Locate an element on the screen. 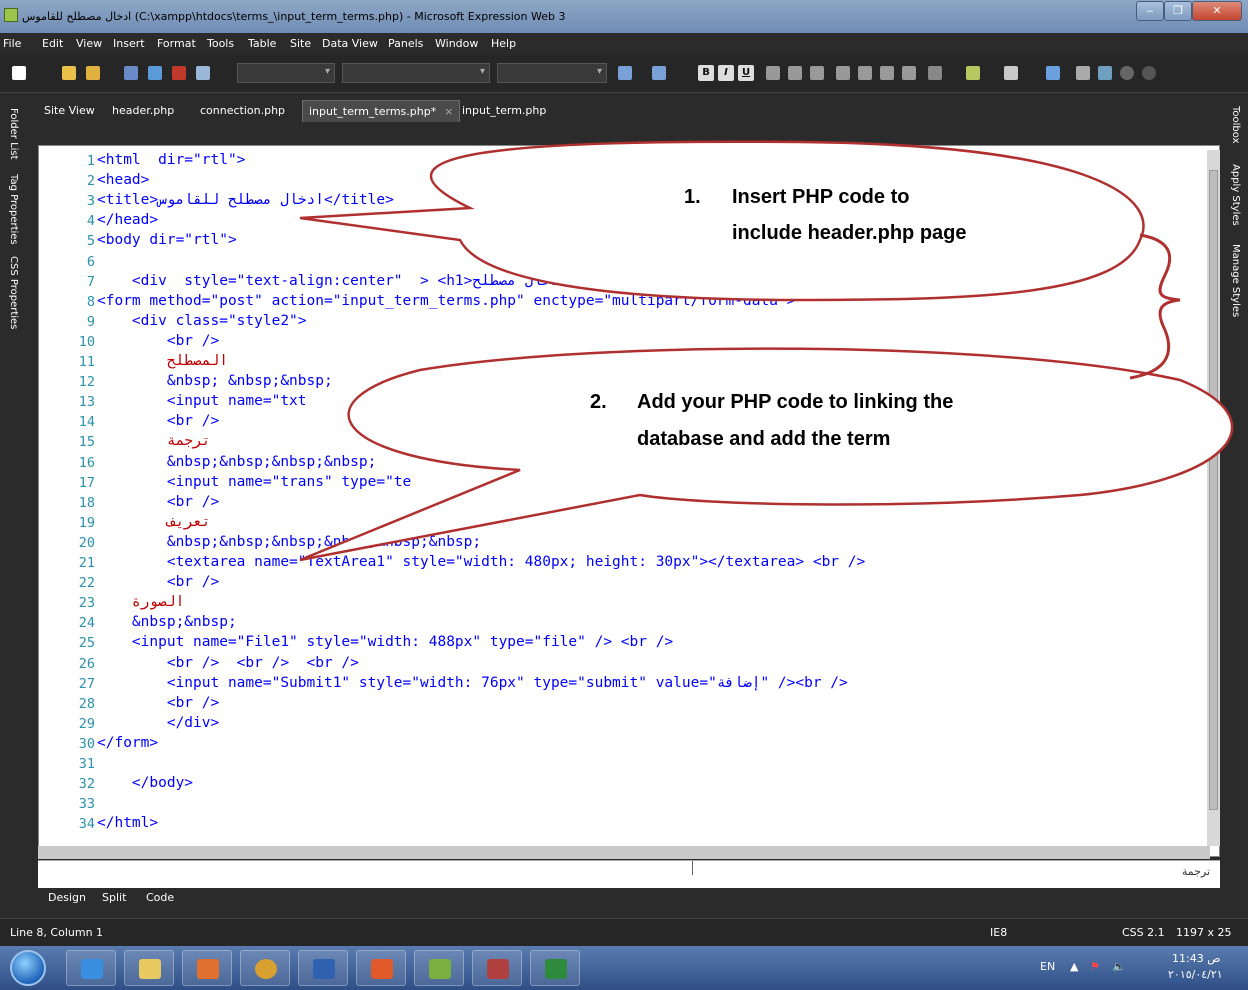 This screenshot has width=1248, height=990. callout-1-bubble is located at coordinates (722, 221).